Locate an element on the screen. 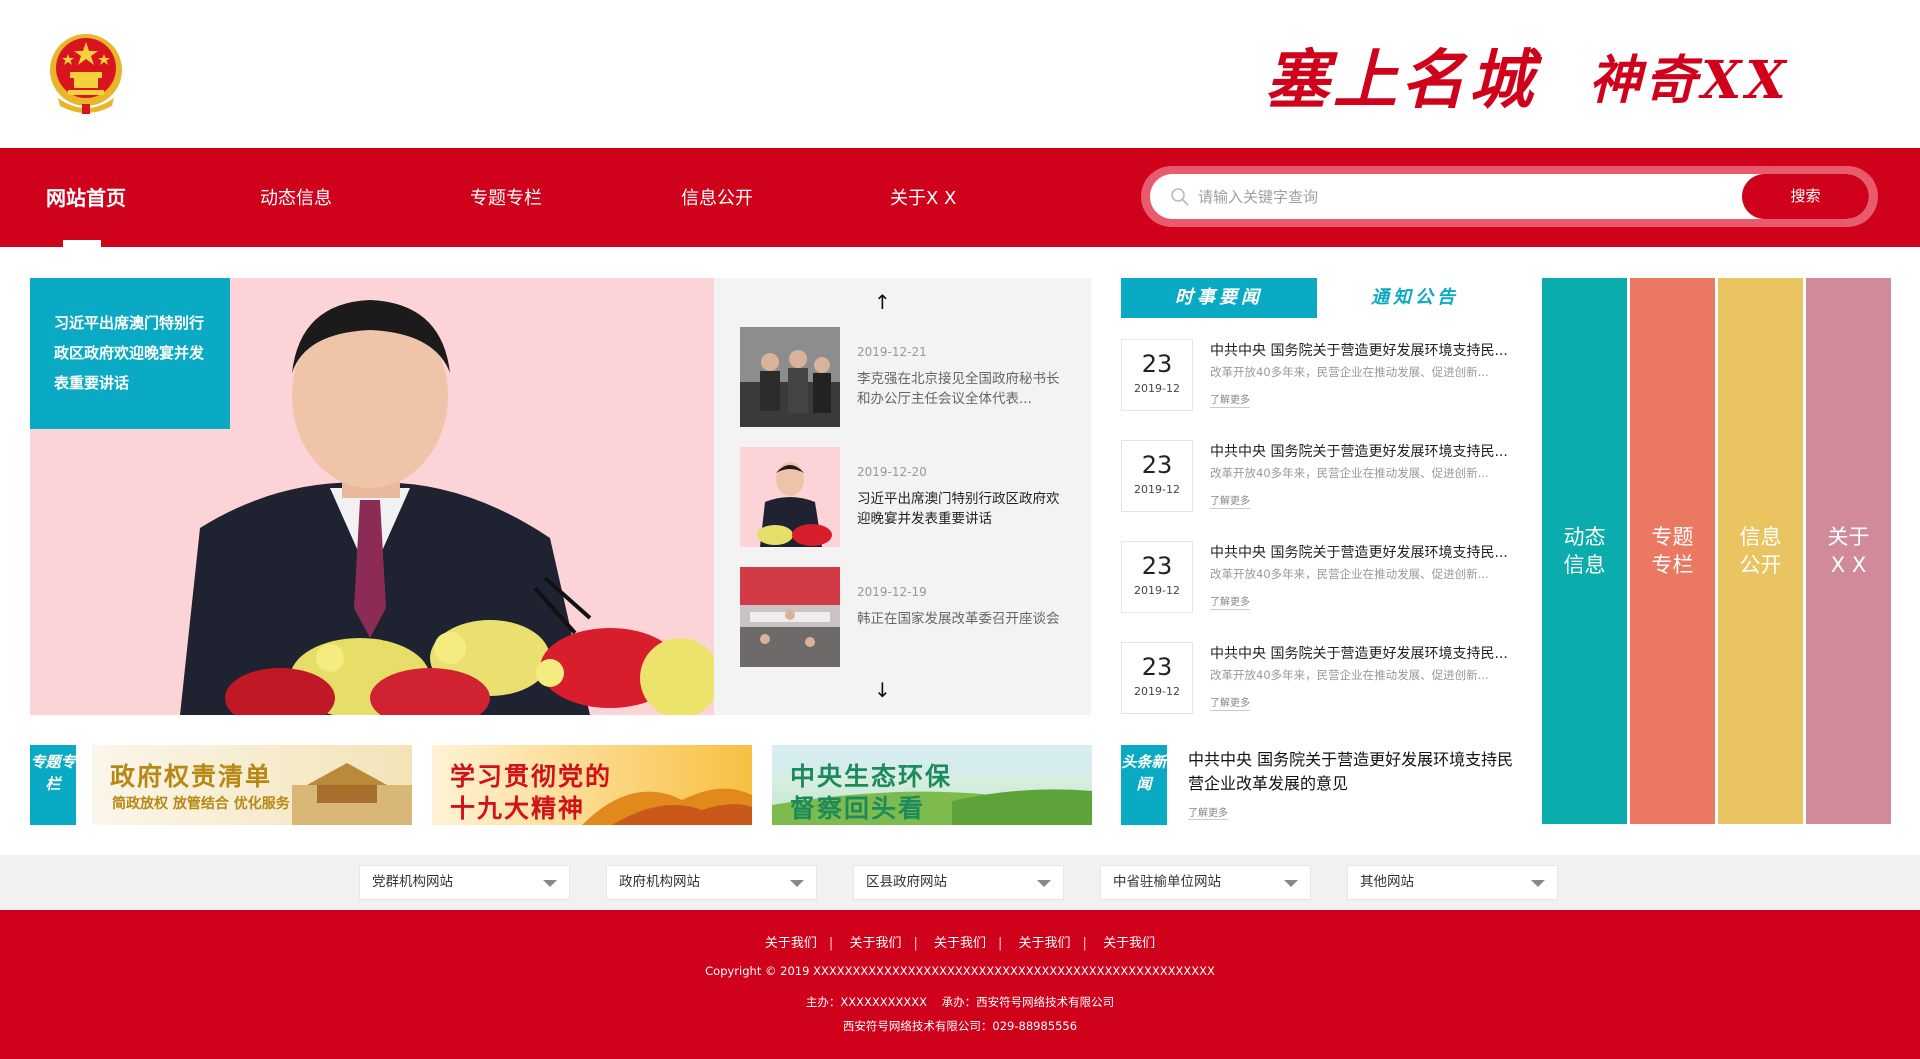 Image resolution: width=1920 pixels, height=1059 pixels. select-label: 其他网站 is located at coordinates (1387, 882).